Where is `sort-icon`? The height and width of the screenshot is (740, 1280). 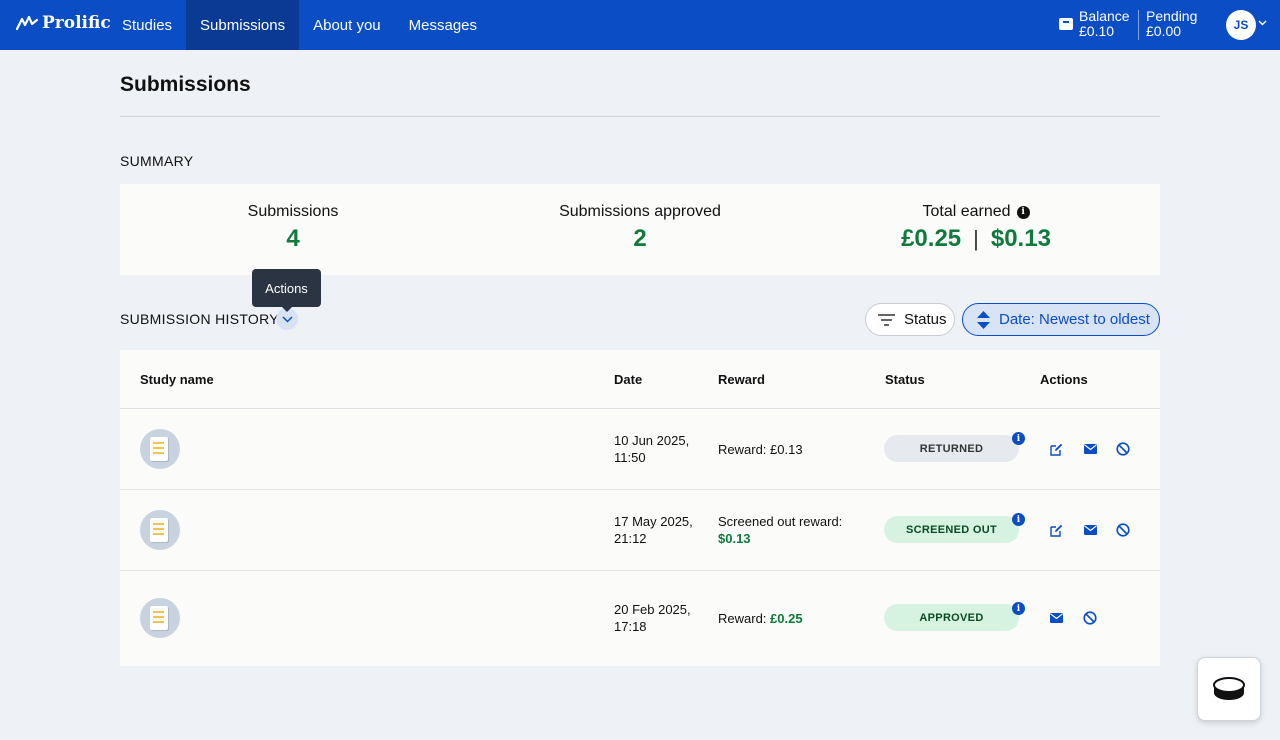
sort-icon is located at coordinates (983, 319).